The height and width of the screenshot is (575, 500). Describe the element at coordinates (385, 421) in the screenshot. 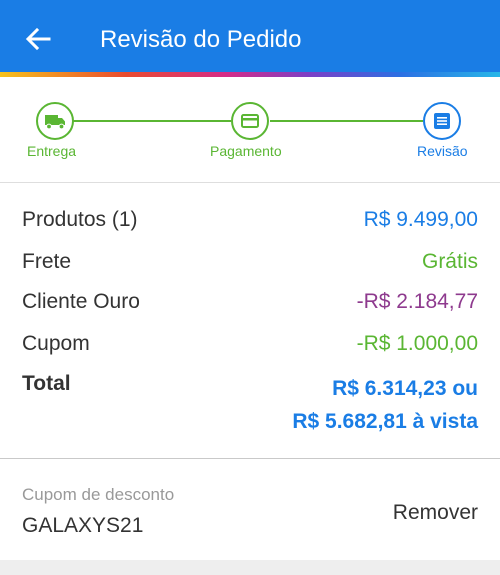

I see `total-cash-value: R$ 5.682,81 à vista` at that location.